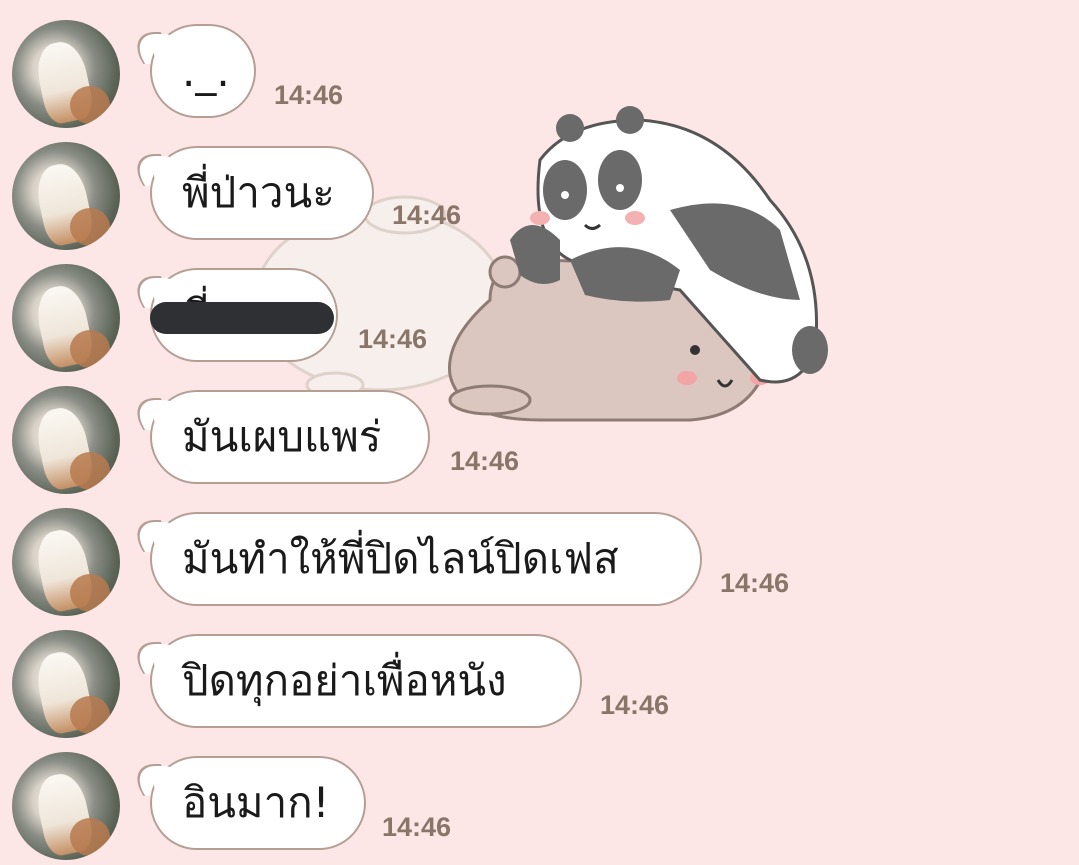 This screenshot has height=865, width=1079. What do you see at coordinates (258, 192) in the screenshot?
I see `message-text: พี่ป่าวนะ` at bounding box center [258, 192].